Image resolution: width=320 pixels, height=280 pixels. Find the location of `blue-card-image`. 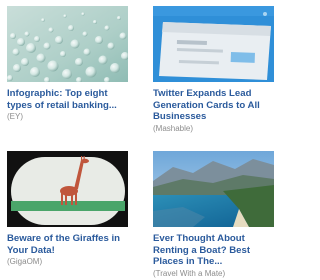

blue-card-image is located at coordinates (213, 44).